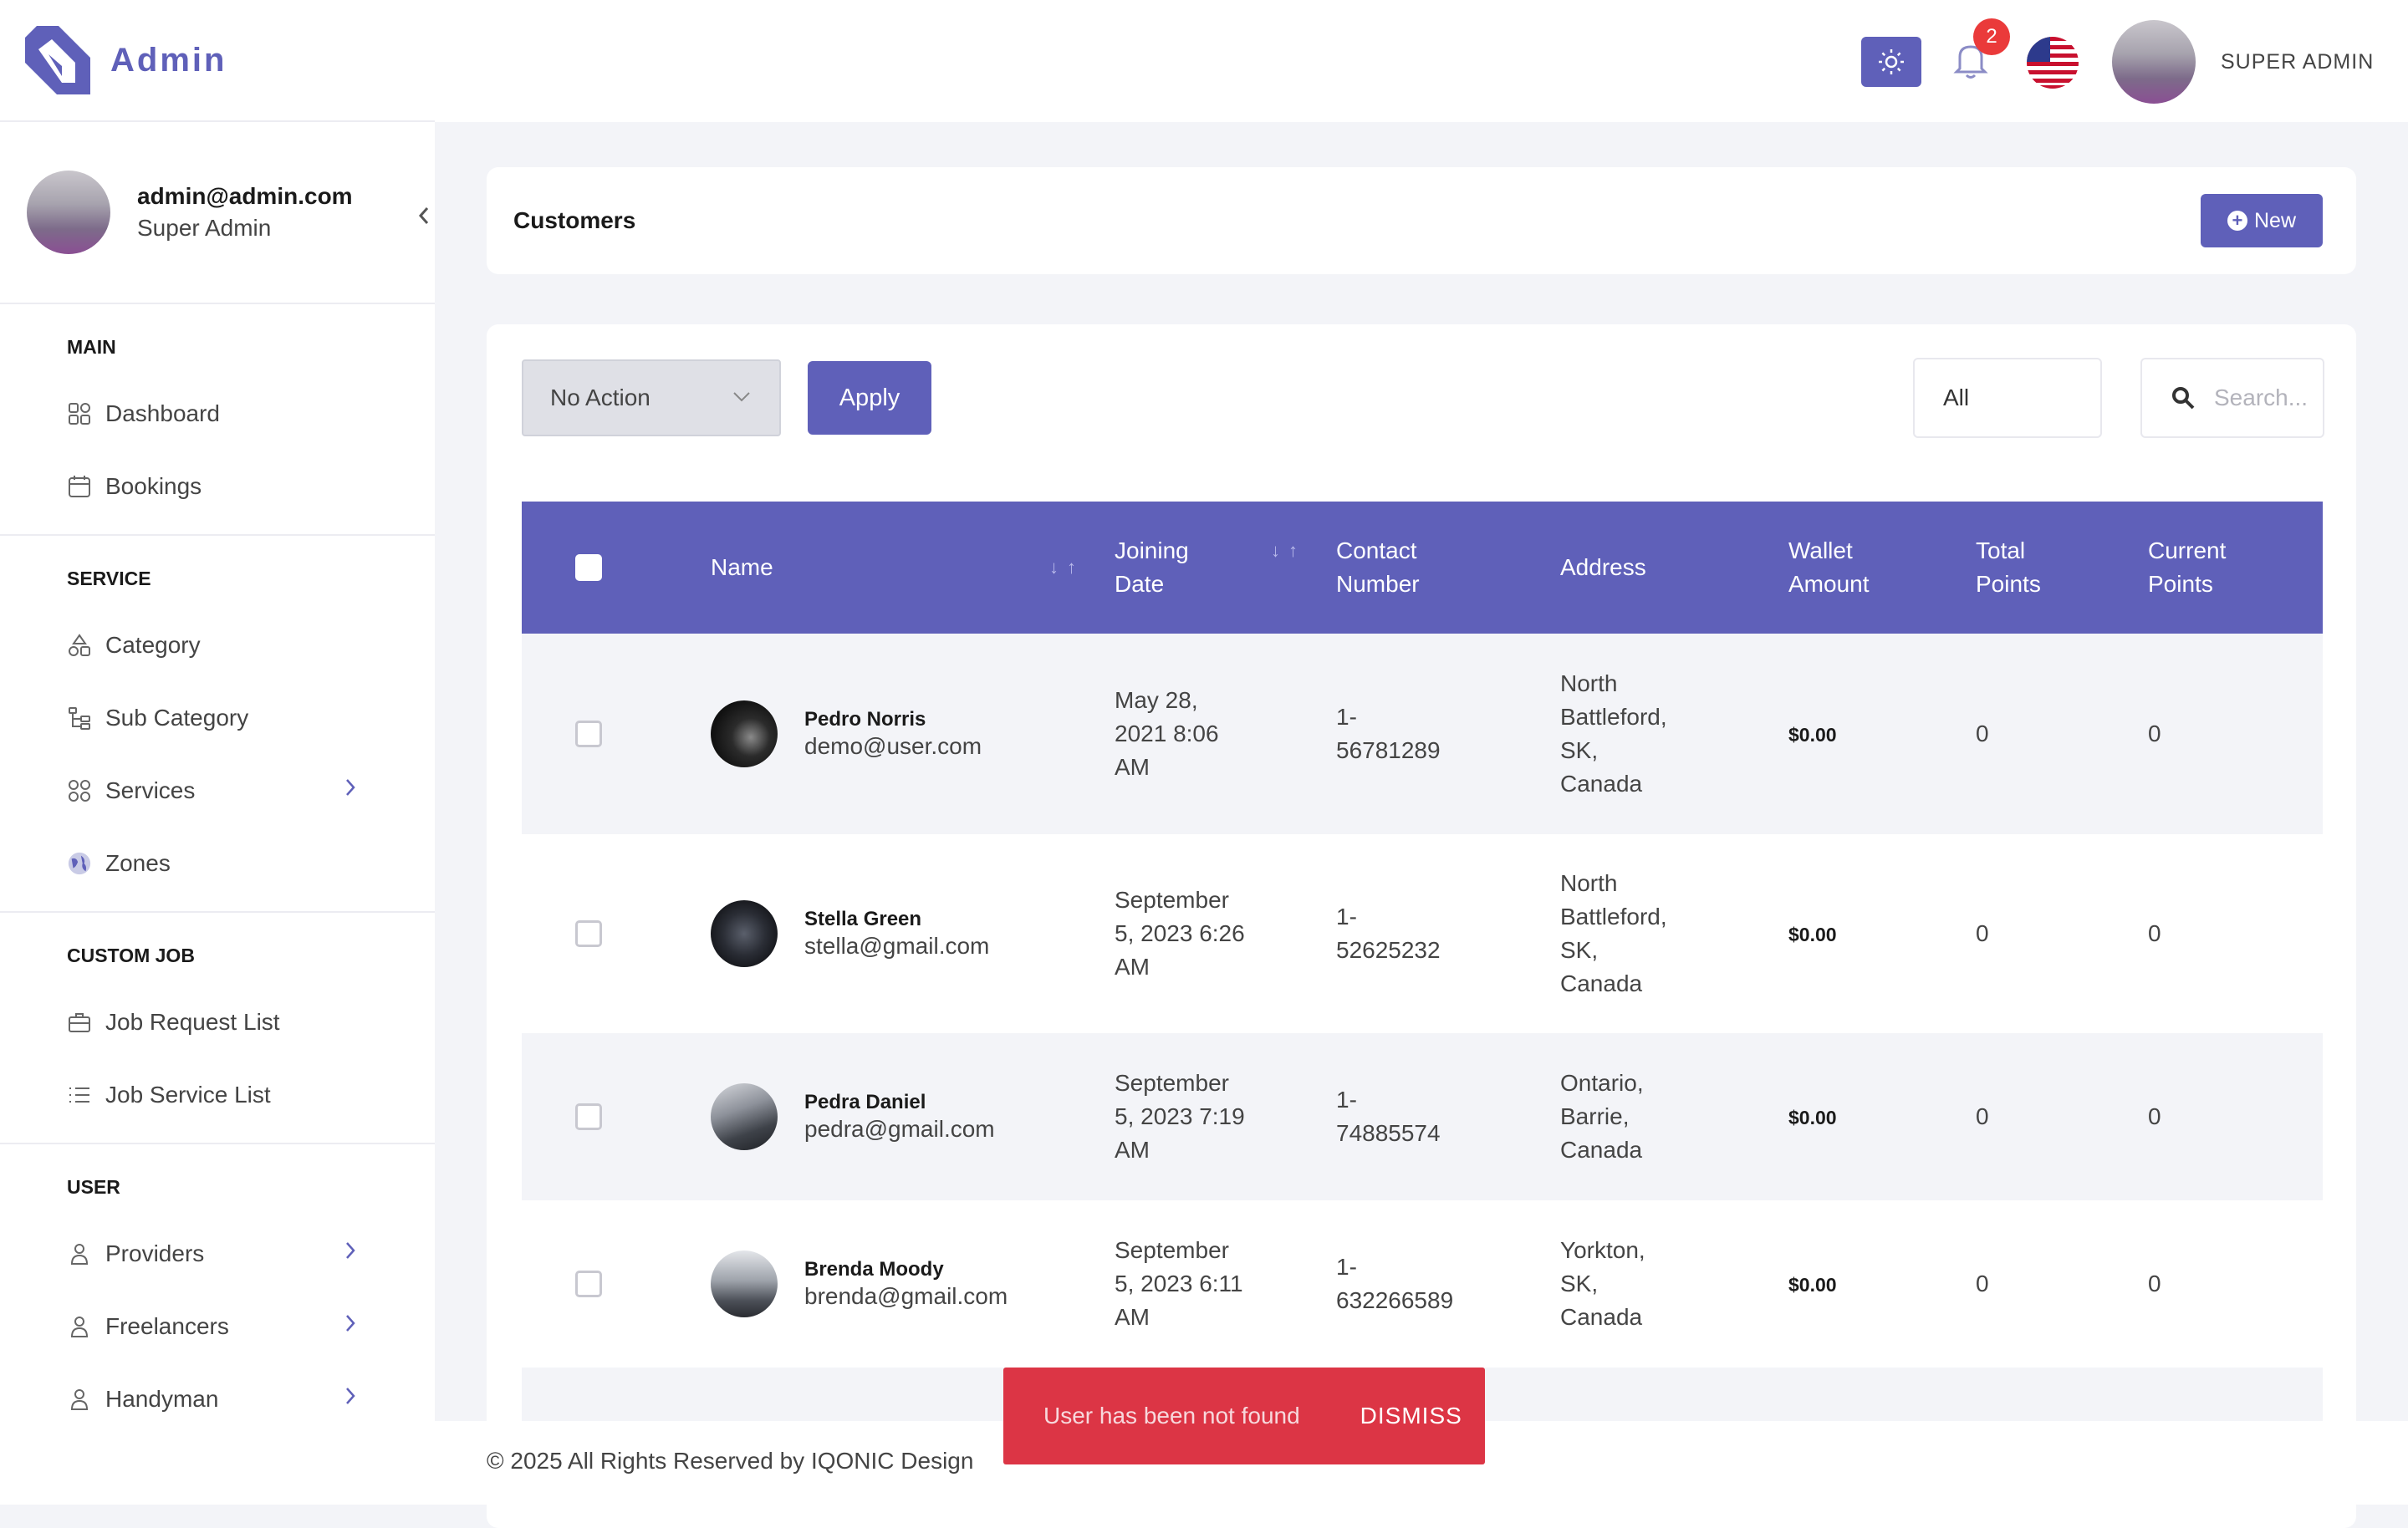 The image size is (2408, 1528). Describe the element at coordinates (218, 414) in the screenshot. I see `sidebar-item-dashboard: Dashboard` at that location.